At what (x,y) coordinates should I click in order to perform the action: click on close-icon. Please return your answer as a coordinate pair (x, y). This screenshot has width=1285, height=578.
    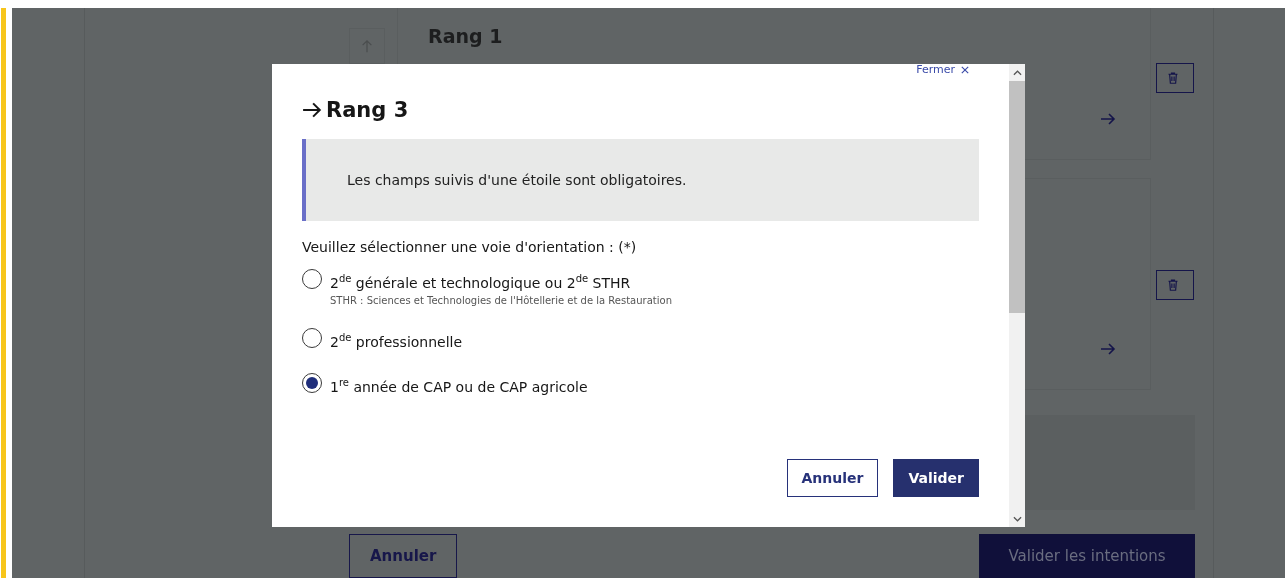
    Looking at the image, I should click on (965, 70).